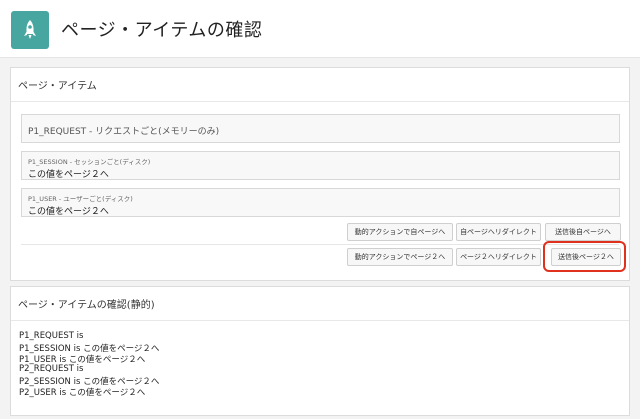  What do you see at coordinates (498, 257) in the screenshot?
I see `redirect-page2-button: ページ２へリダイレクト` at bounding box center [498, 257].